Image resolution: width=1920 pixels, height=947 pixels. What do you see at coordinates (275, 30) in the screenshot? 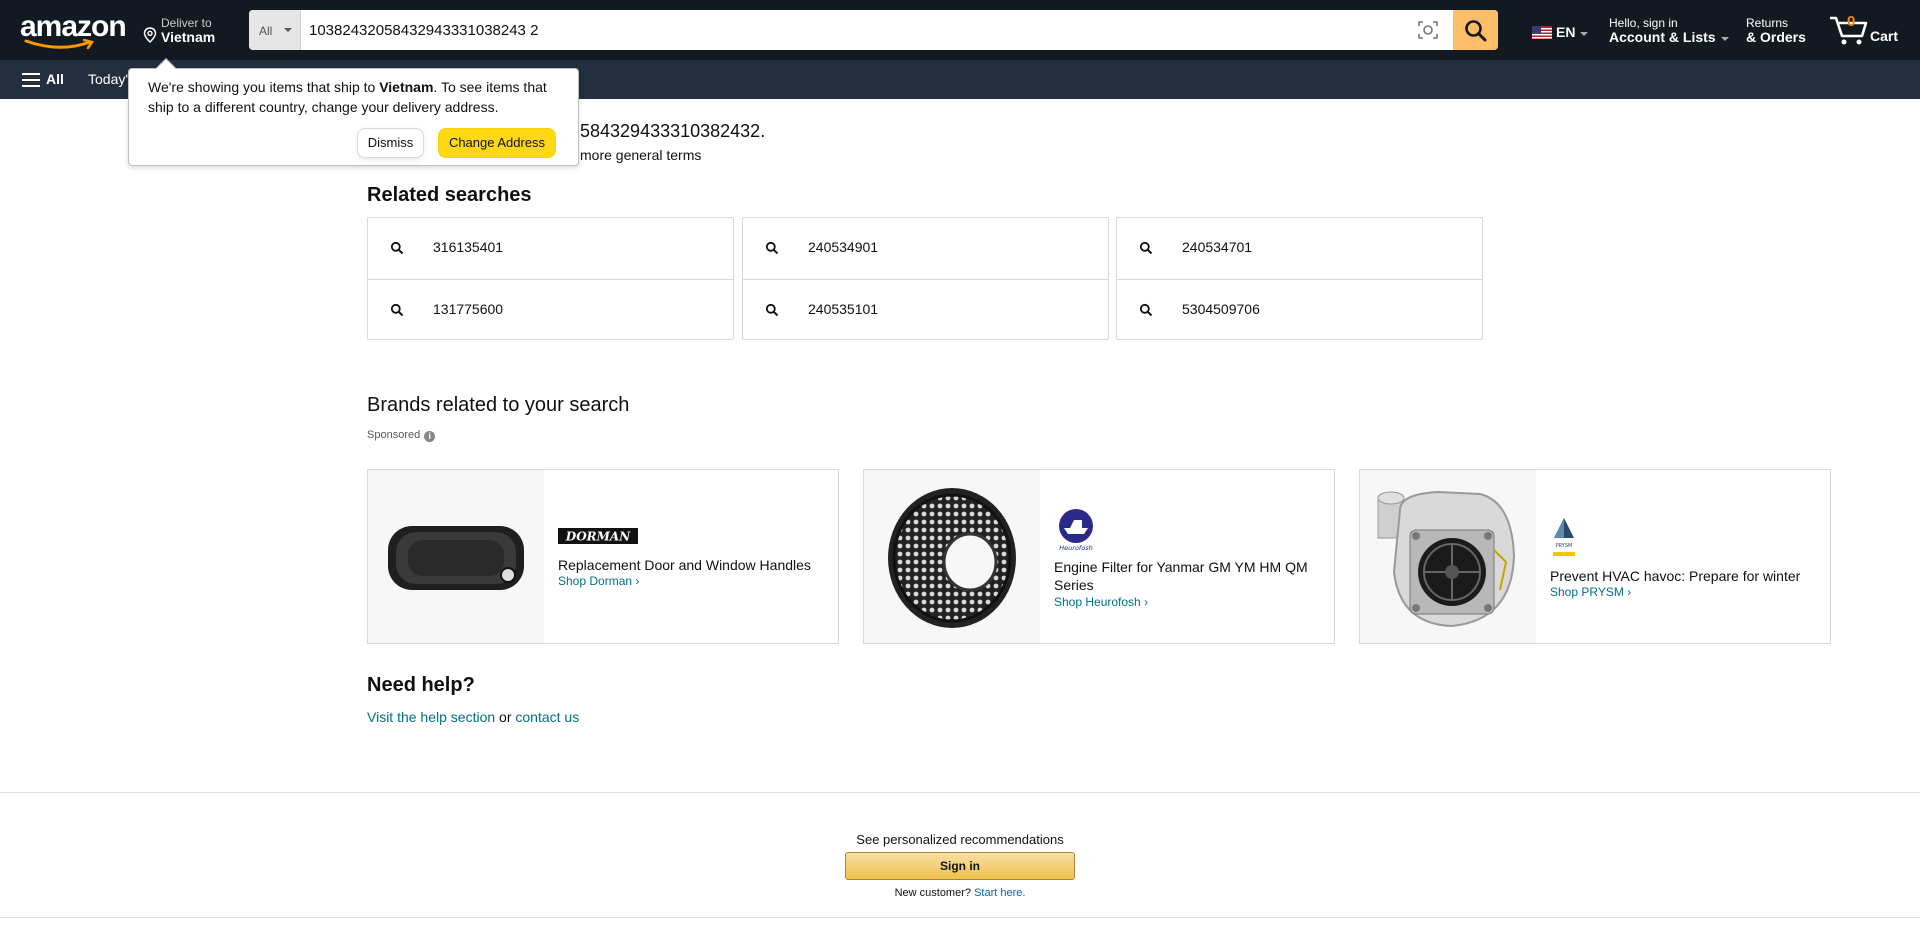
I see `search-category-dropdown: All` at bounding box center [275, 30].